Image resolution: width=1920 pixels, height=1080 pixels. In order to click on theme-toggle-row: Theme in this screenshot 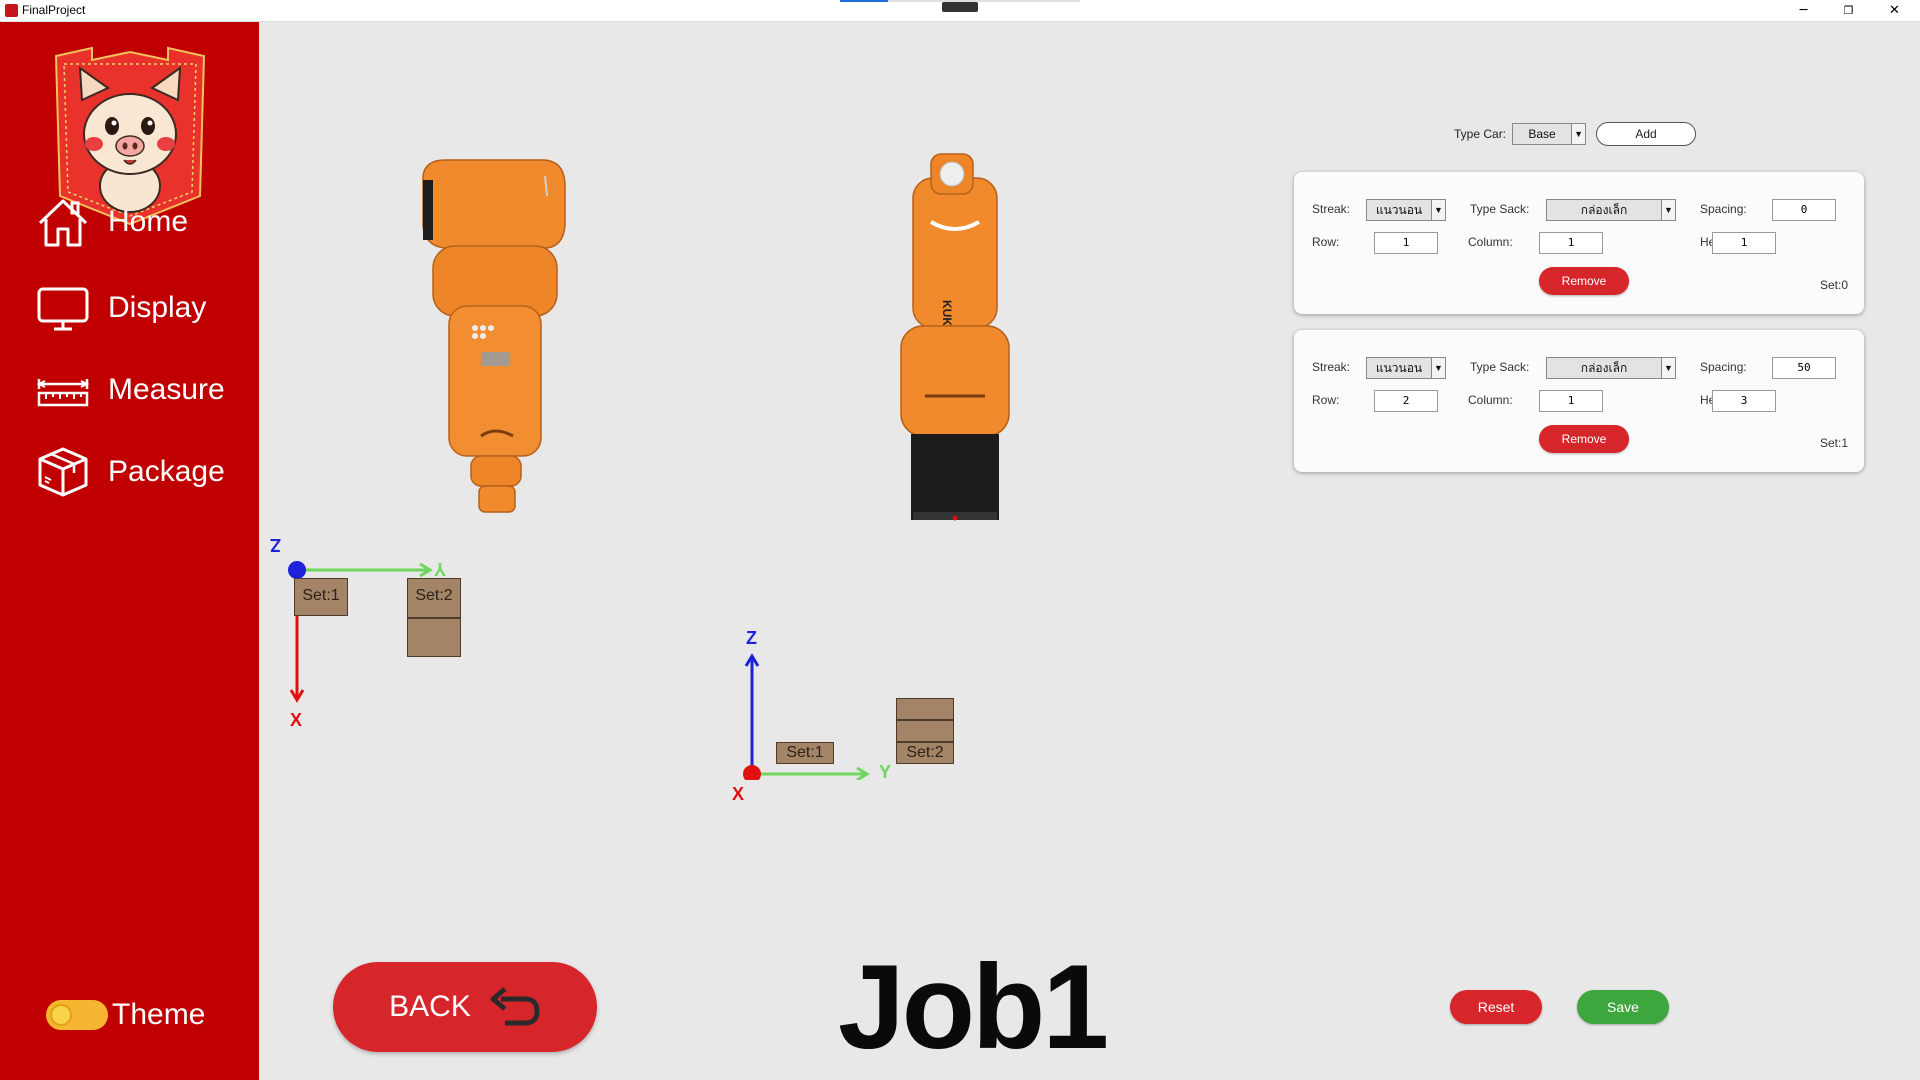, I will do `click(125, 1015)`.